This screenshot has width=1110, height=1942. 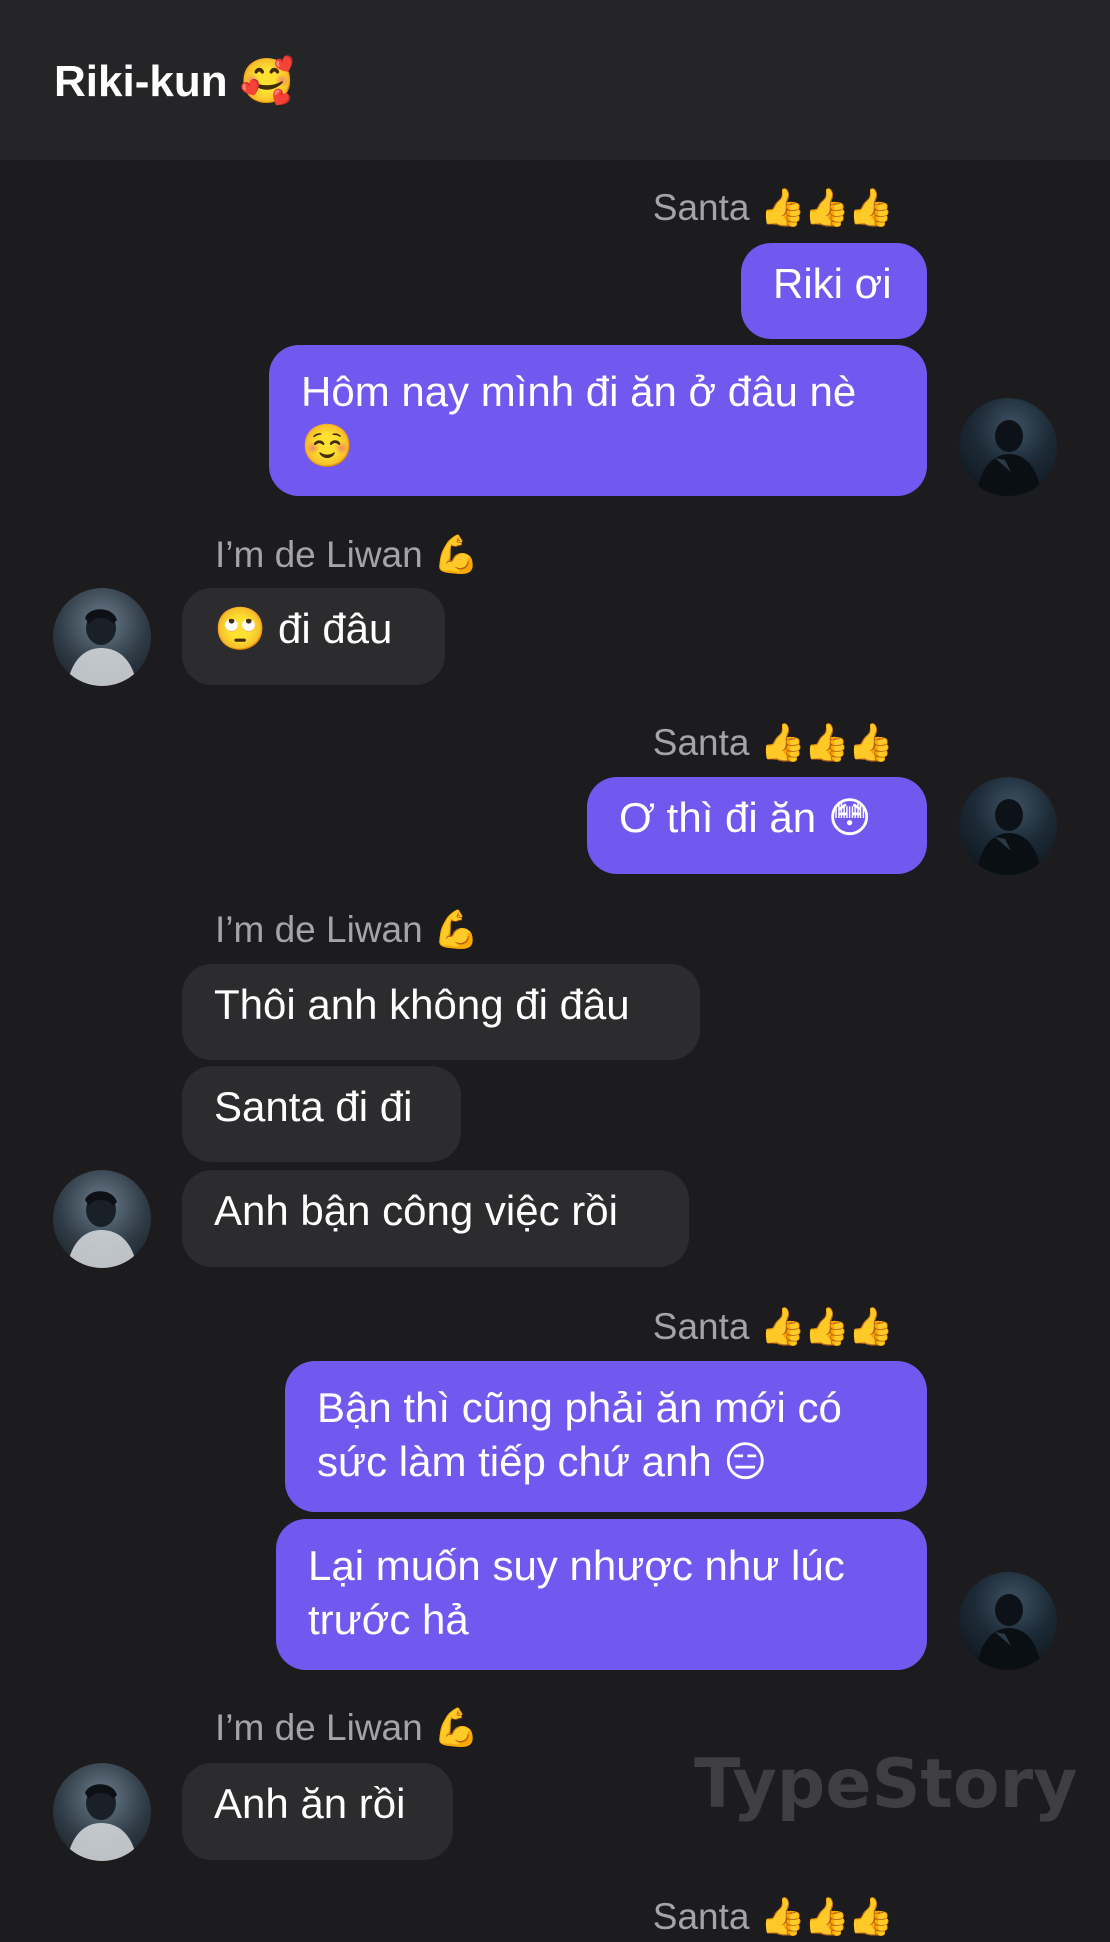 I want to click on message-bubble-outgoing: Riki ơi, so click(x=834, y=291).